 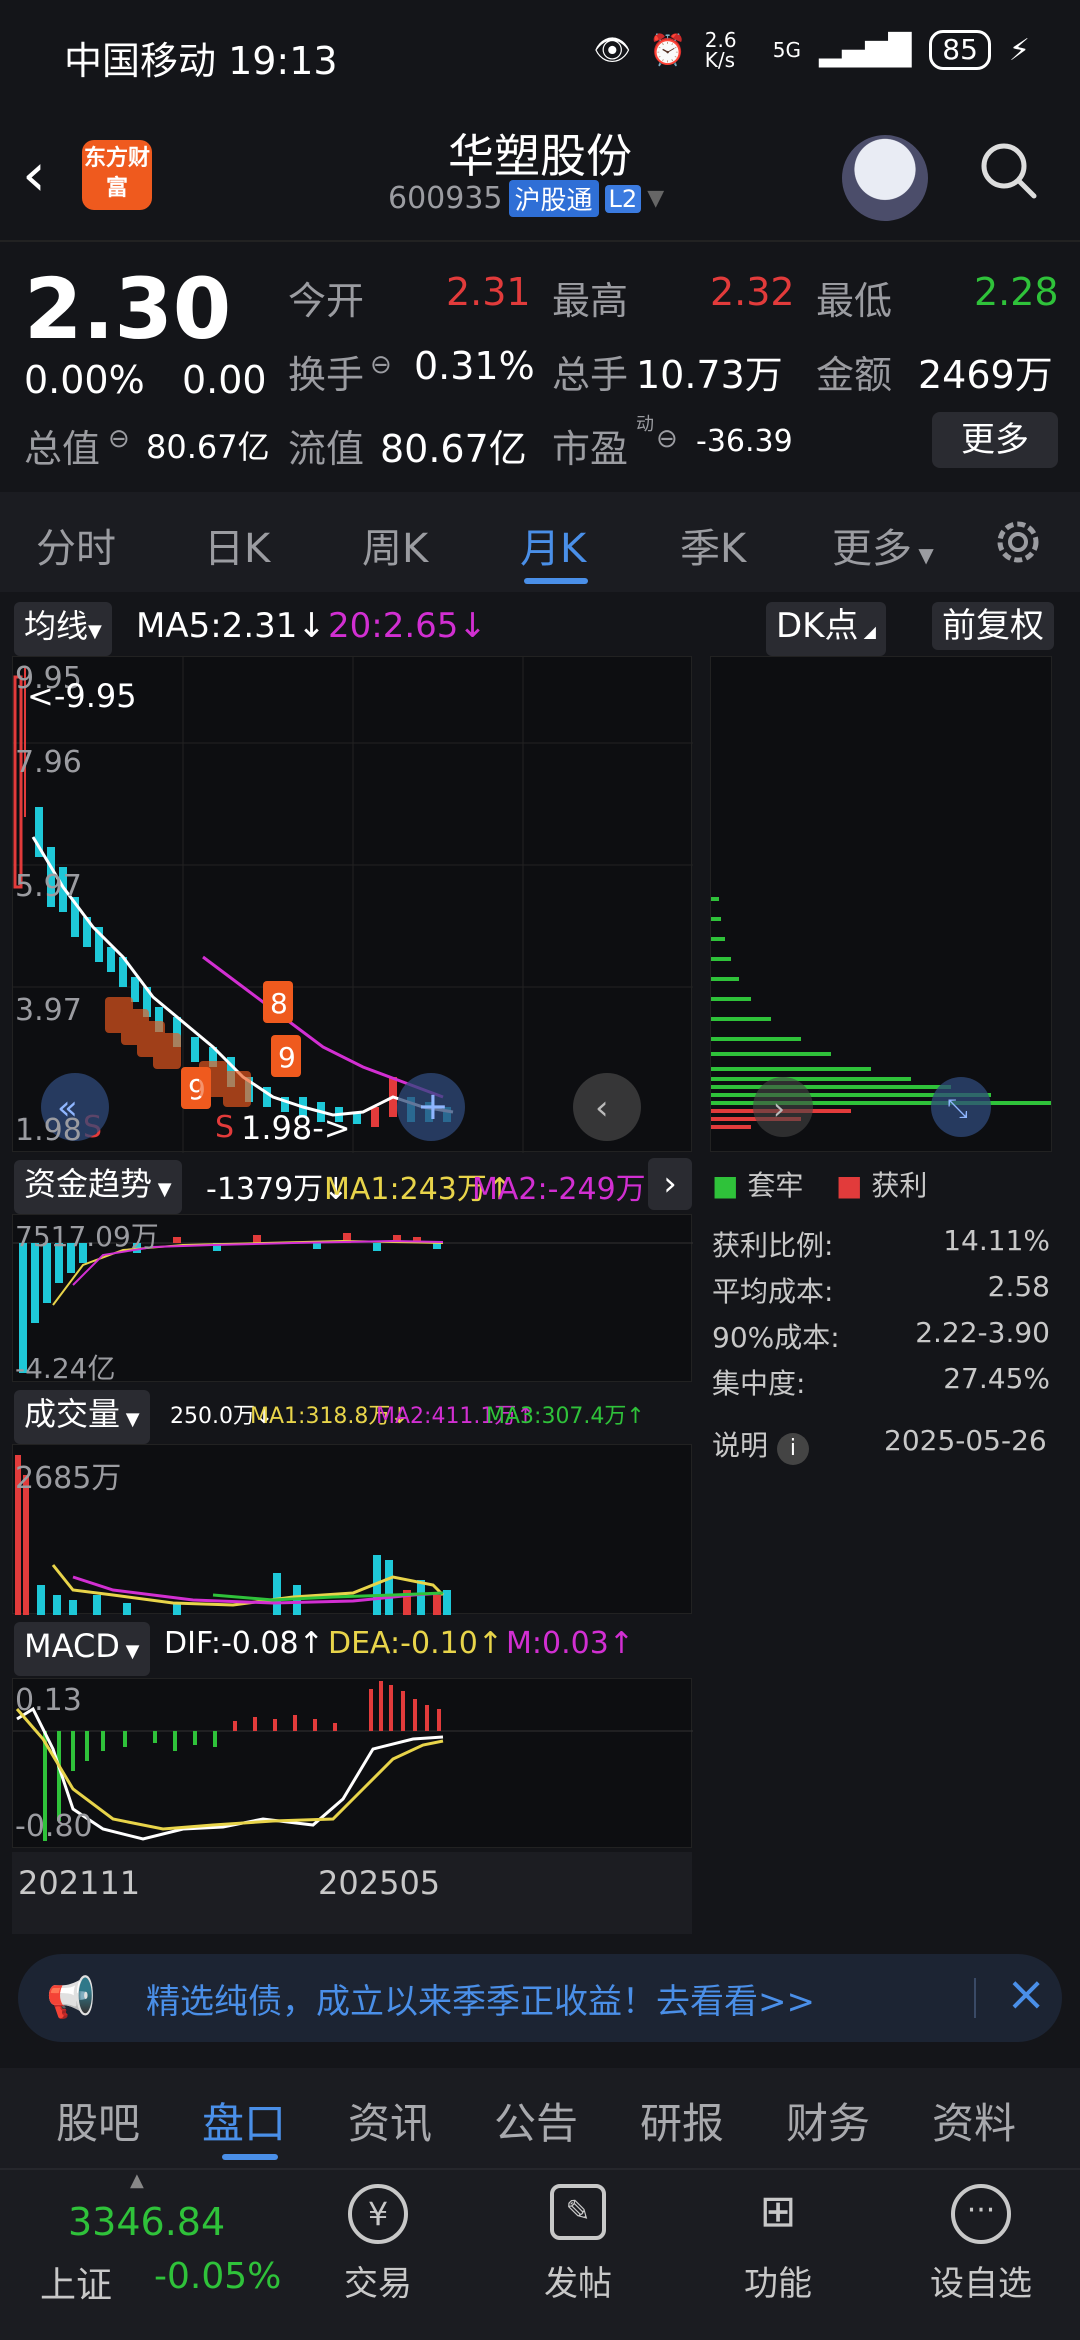 I want to click on profit-ratio-value: 14.11%, so click(x=996, y=1240).